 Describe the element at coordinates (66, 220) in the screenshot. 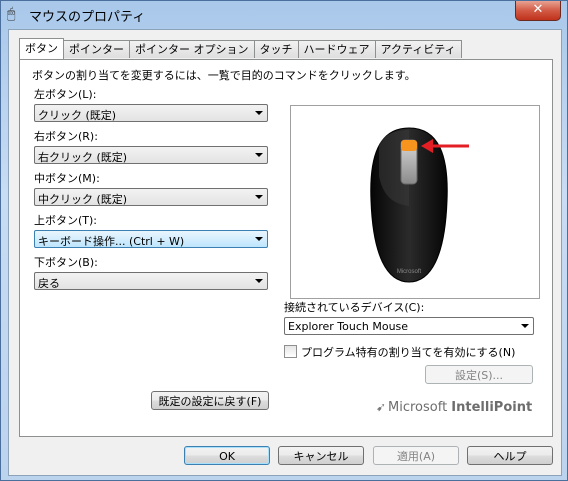

I see `top-button-label: 上ボタン(T):` at that location.